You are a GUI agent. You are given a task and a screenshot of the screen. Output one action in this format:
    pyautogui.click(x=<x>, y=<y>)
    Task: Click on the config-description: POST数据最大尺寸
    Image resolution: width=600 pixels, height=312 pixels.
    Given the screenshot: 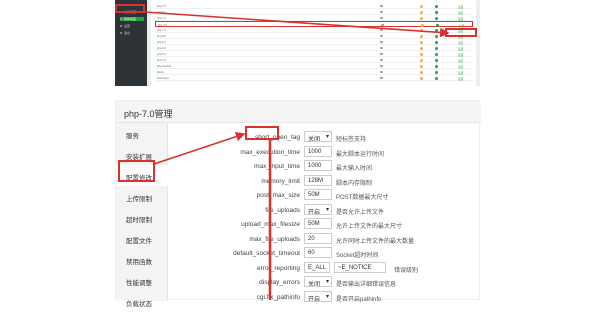 What is the action you would take?
    pyautogui.click(x=362, y=198)
    